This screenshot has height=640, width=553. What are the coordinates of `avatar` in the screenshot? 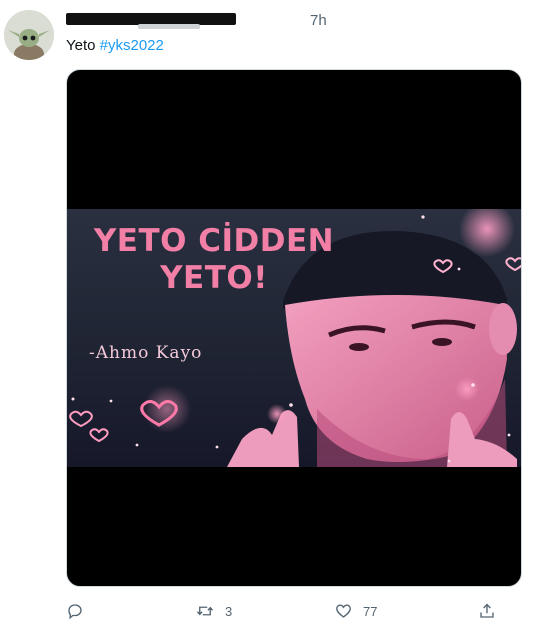 It's located at (29, 35).